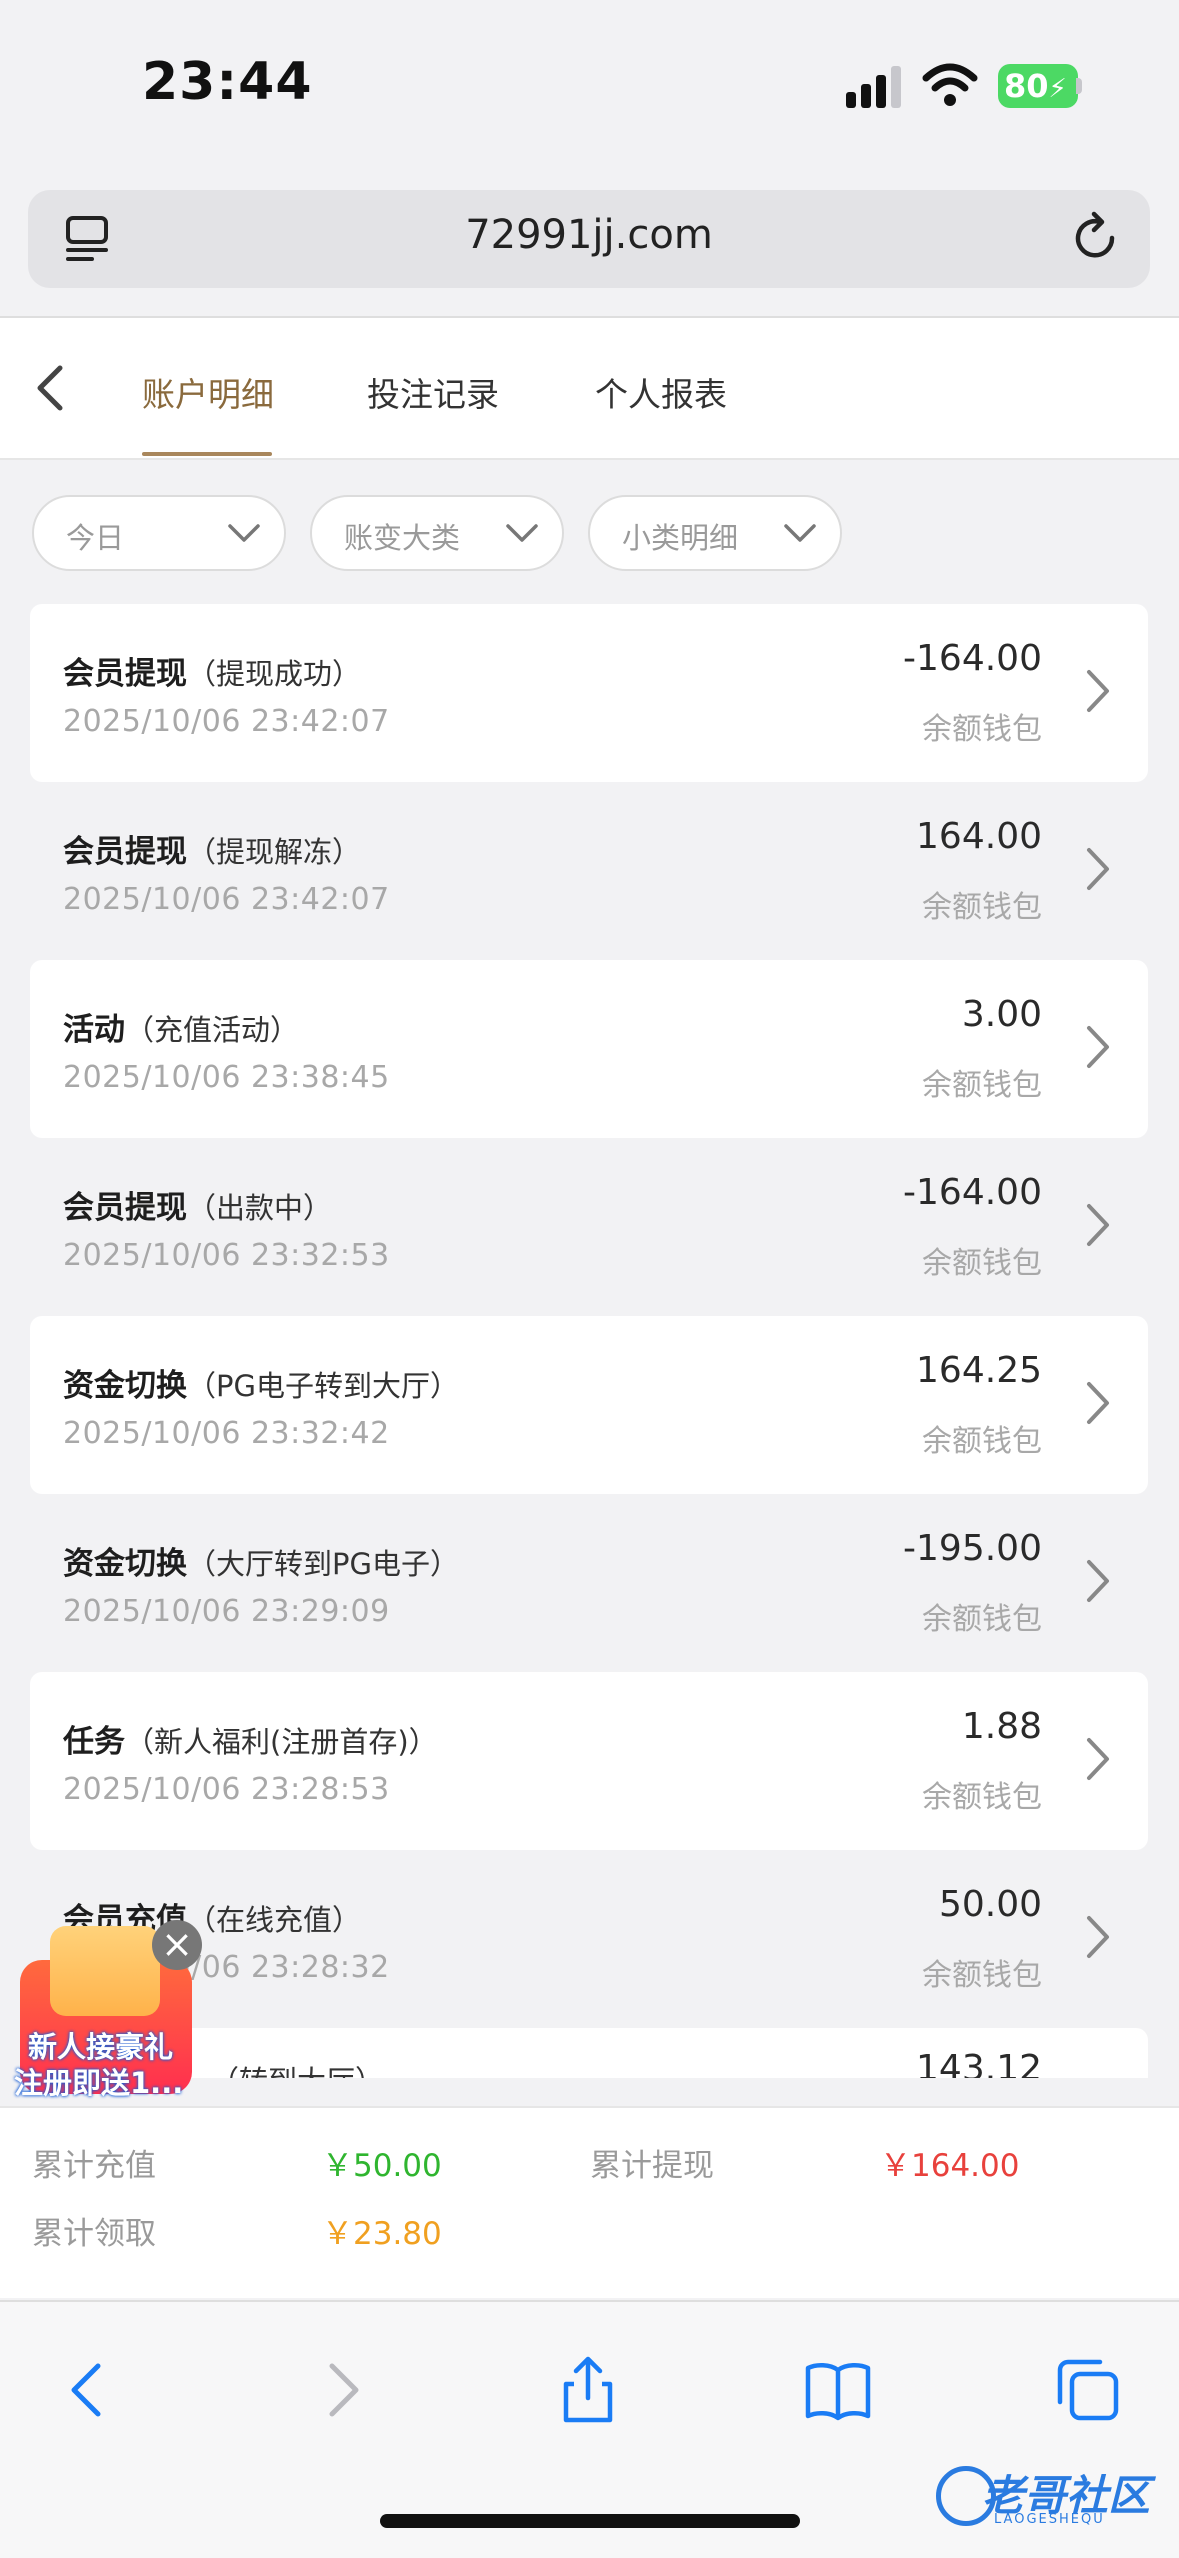 This screenshot has height=2558, width=1179. What do you see at coordinates (227, 82) in the screenshot?
I see `status-time: 23:44` at bounding box center [227, 82].